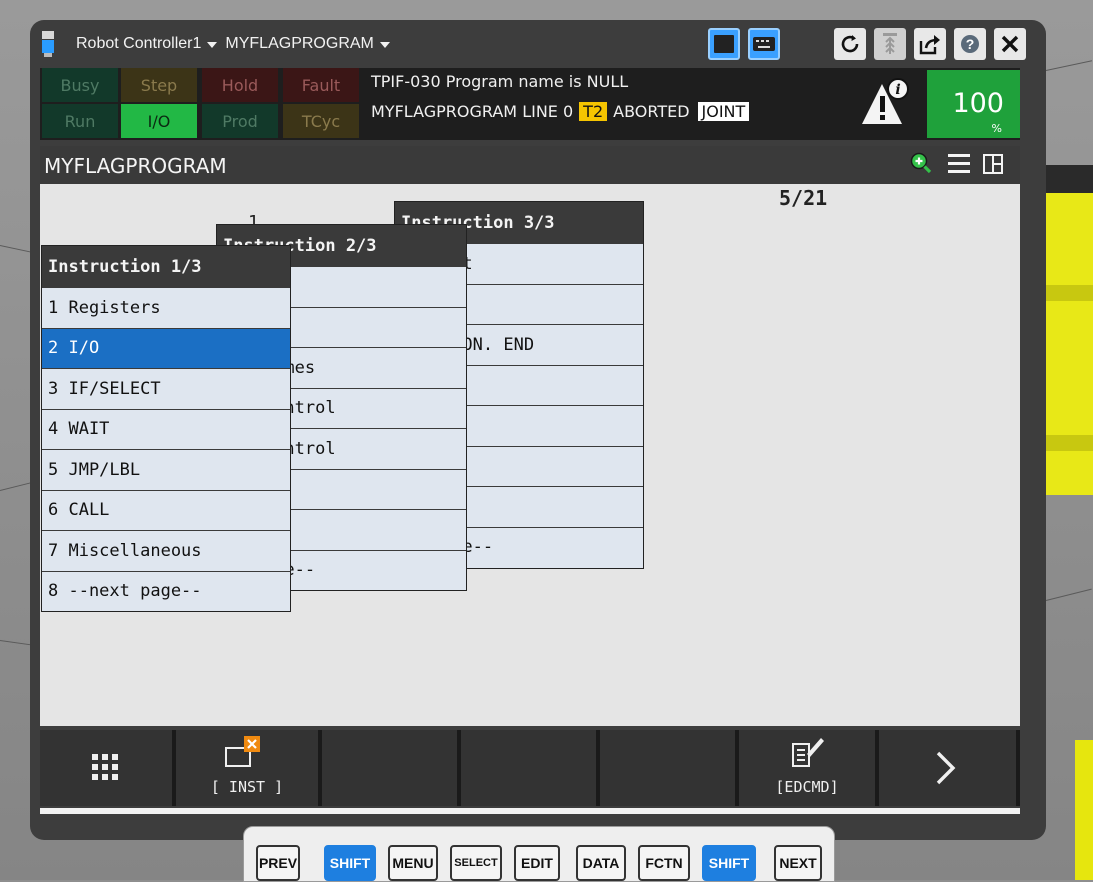  I want to click on menu-item-io: 2 I/O, so click(166, 347).